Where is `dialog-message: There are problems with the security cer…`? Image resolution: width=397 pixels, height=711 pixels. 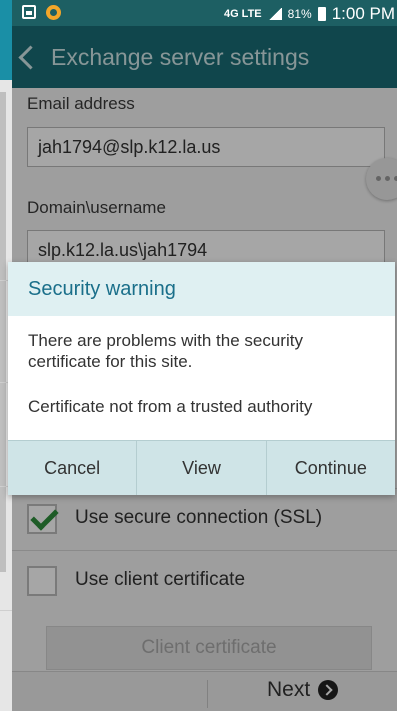 dialog-message: There are problems with the security cer… is located at coordinates (165, 351).